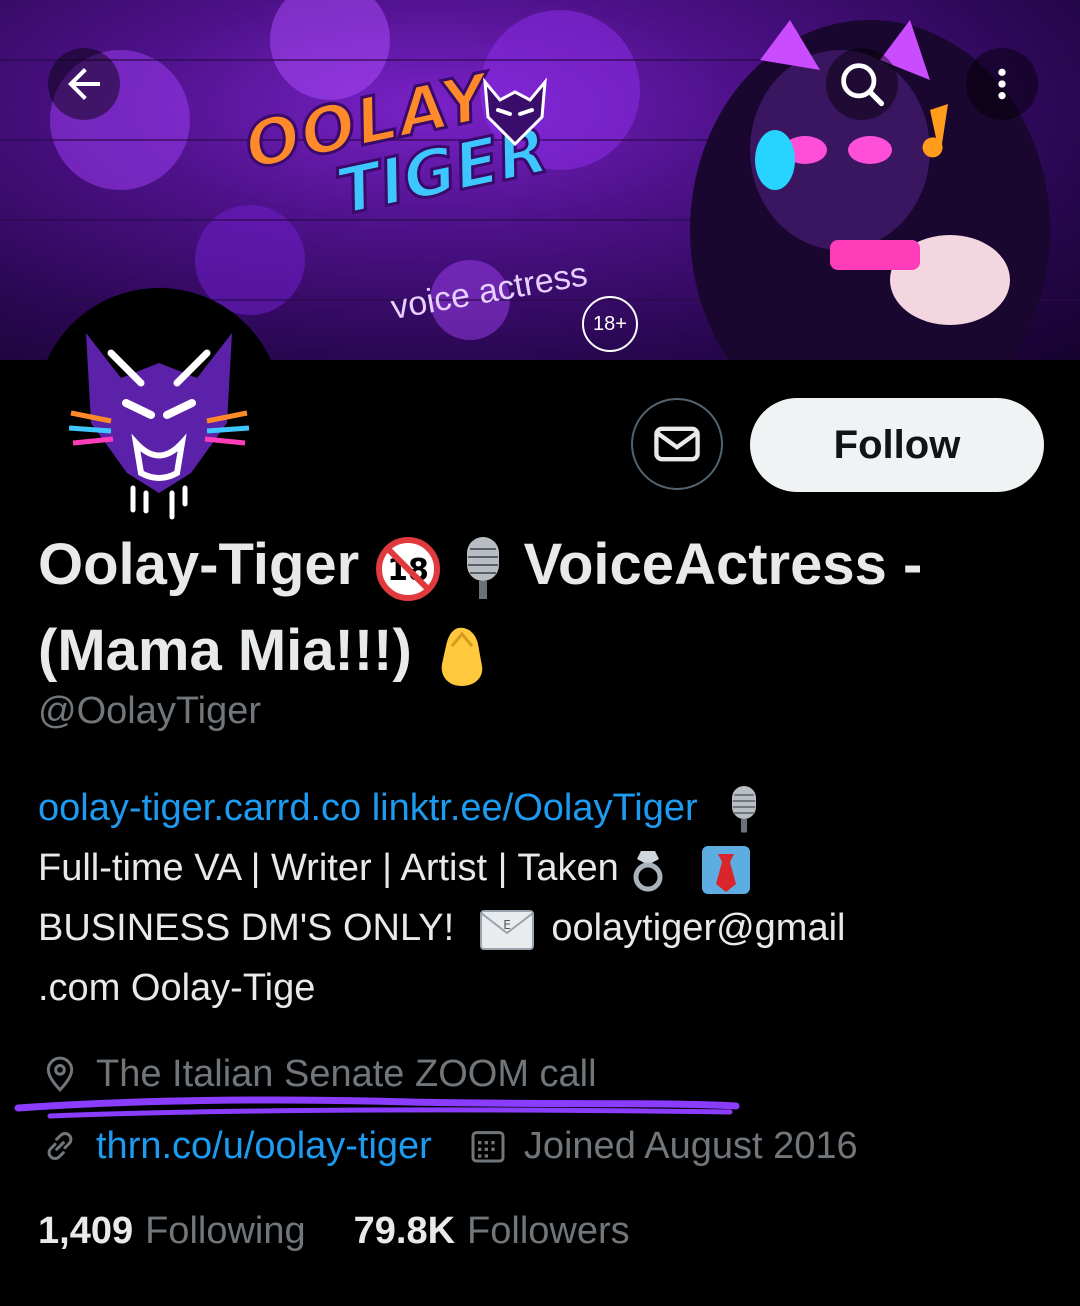 The height and width of the screenshot is (1306, 1080). What do you see at coordinates (150, 711) in the screenshot?
I see `user-handle: @OolayTiger` at bounding box center [150, 711].